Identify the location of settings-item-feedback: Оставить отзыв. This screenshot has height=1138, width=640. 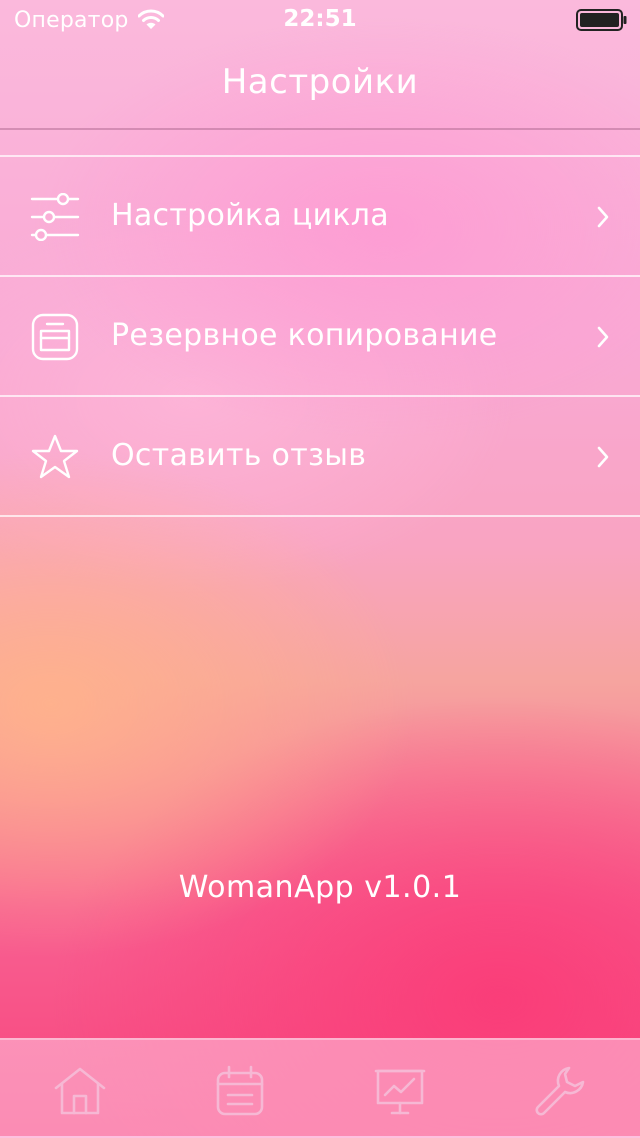
(320, 457).